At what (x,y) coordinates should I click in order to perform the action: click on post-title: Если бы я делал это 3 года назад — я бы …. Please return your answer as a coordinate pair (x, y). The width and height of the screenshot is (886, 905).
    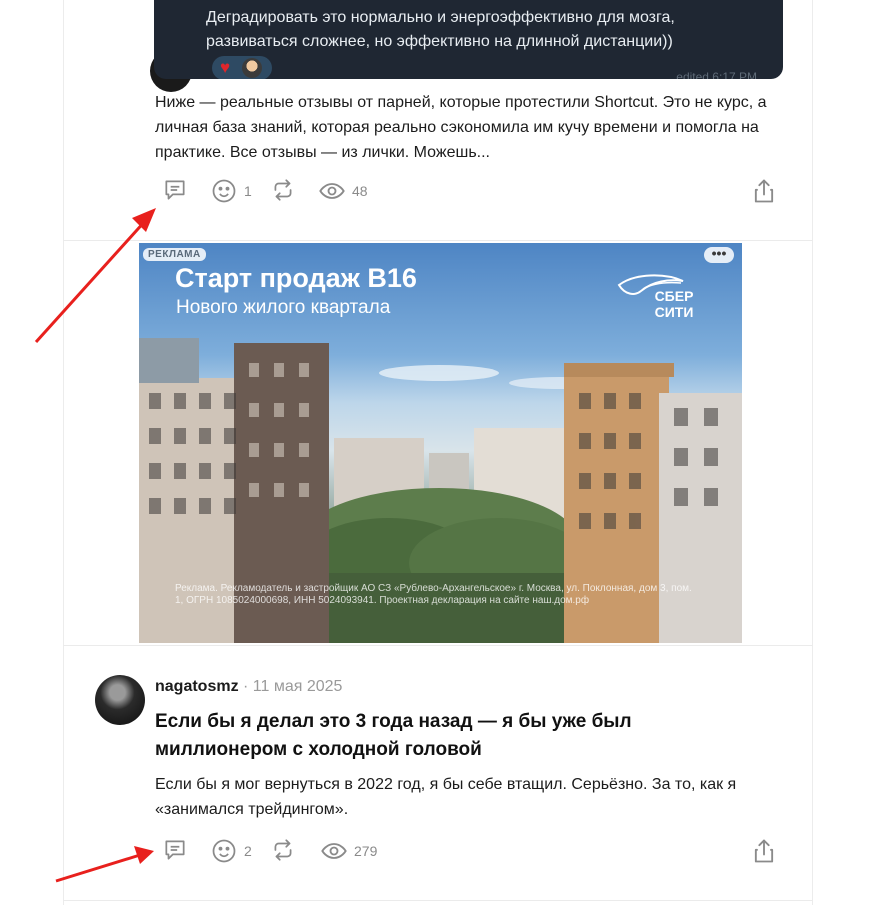
    Looking at the image, I should click on (435, 736).